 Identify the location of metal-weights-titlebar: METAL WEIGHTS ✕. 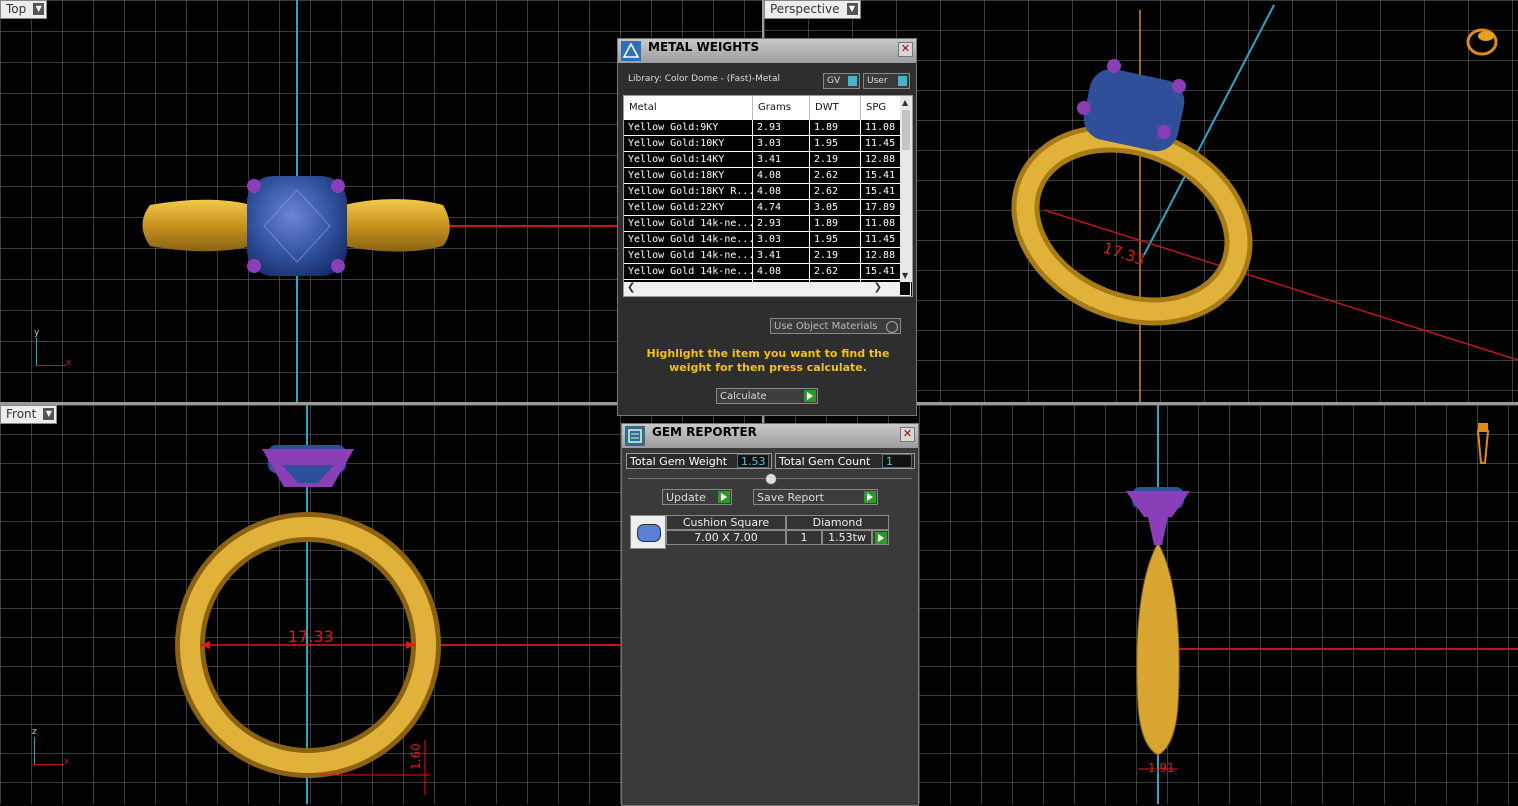
(767, 51).